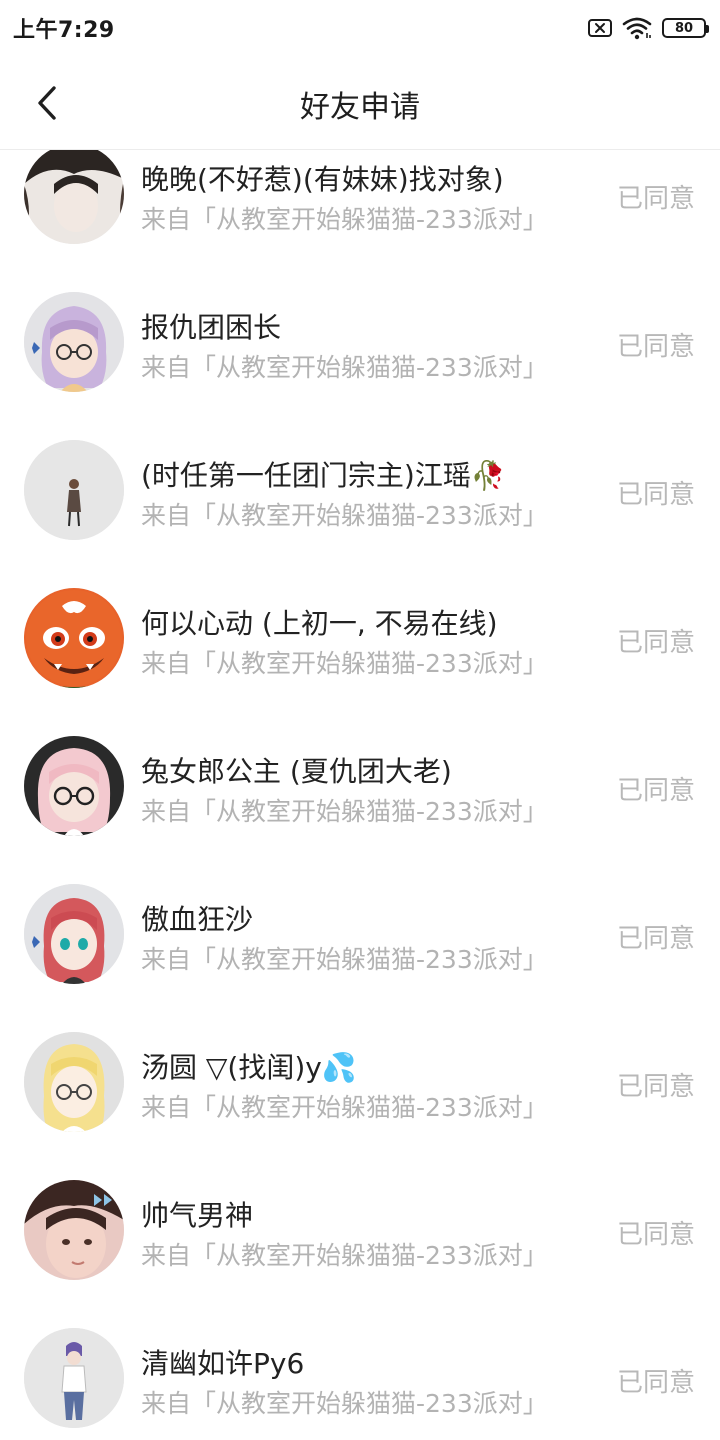 This screenshot has width=720, height=1440. Describe the element at coordinates (360, 1208) in the screenshot. I see `request-row: 帅气男神 来自「从教室开始躲猫猫-233派对」 已同意` at that location.